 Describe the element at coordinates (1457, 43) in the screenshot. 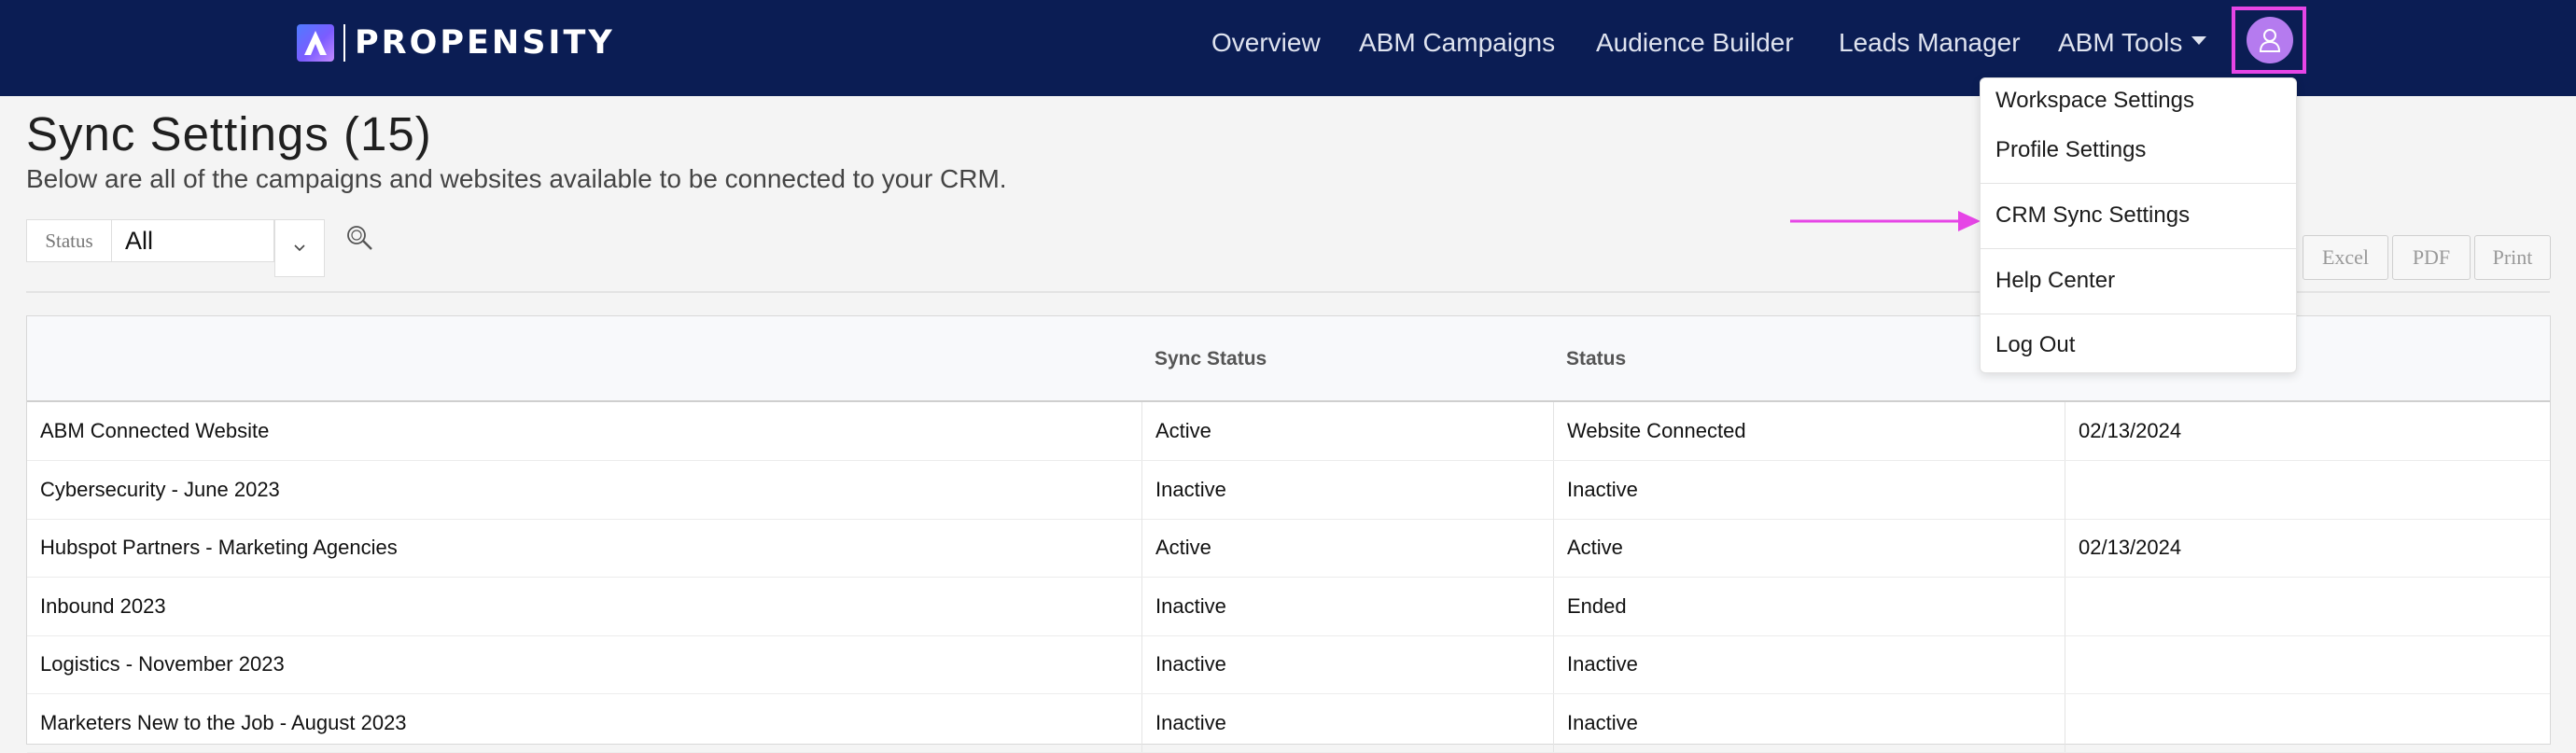

I see `nav-item-abm-campaigns: ABM Campaigns` at that location.